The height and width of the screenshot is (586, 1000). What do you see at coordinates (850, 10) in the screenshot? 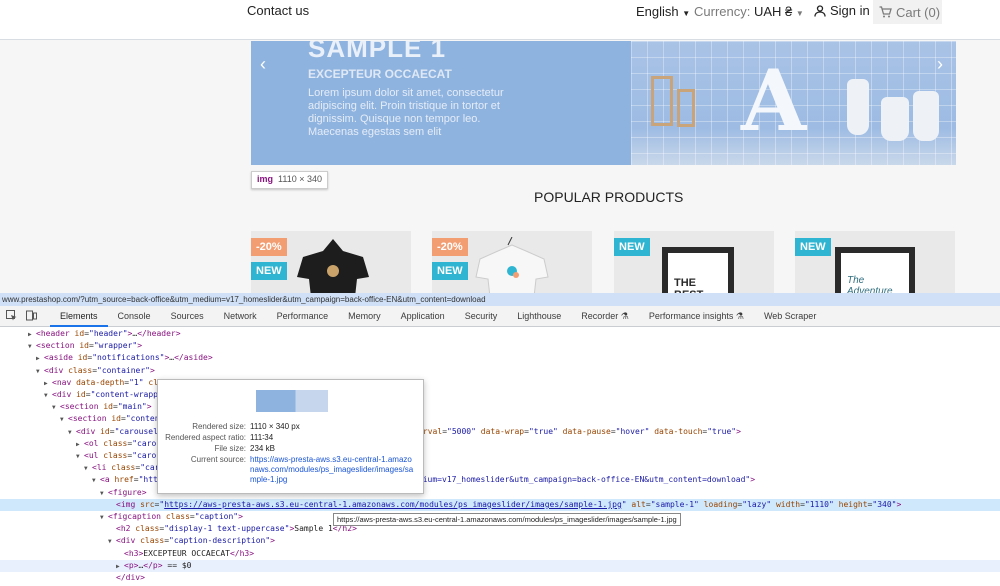
I see `signin-label: Sign in` at bounding box center [850, 10].